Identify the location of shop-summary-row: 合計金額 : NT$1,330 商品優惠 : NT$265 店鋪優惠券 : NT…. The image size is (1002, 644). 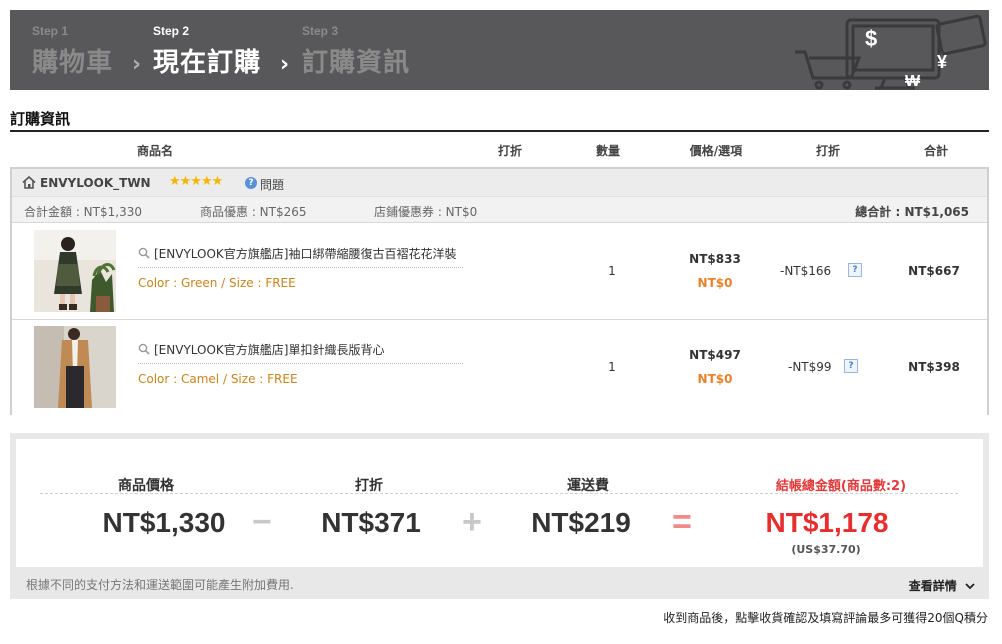
(499, 210).